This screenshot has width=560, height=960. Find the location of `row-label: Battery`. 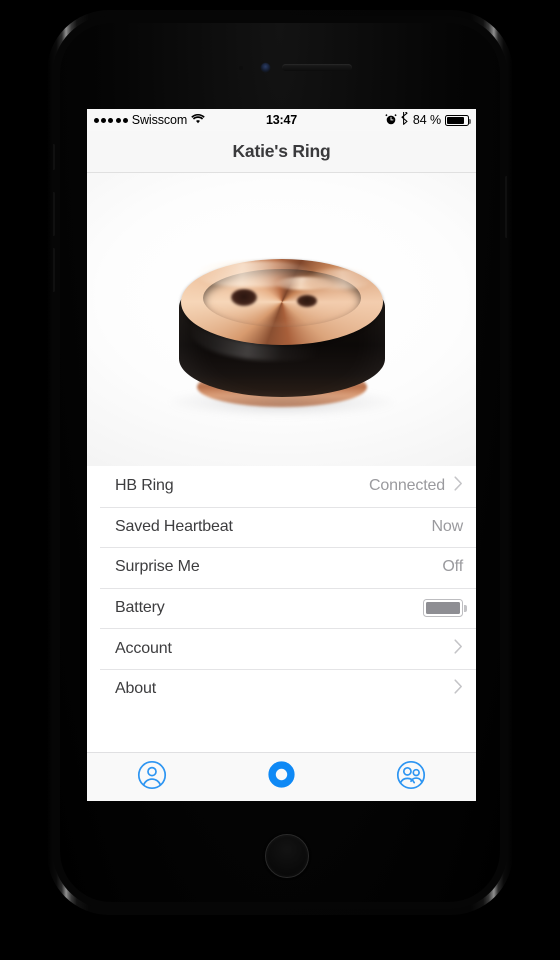

row-label: Battery is located at coordinates (140, 608).